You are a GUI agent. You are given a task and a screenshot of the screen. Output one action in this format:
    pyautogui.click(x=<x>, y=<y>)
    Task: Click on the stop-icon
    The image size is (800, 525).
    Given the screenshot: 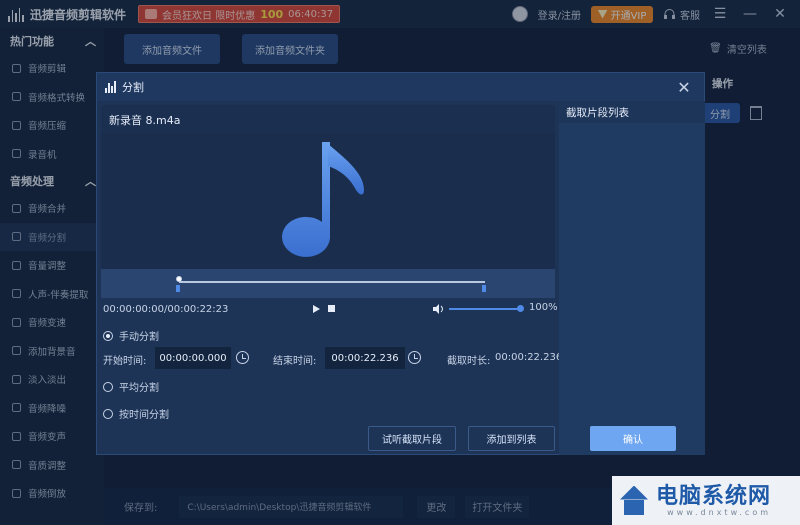 What is the action you would take?
    pyautogui.click(x=331, y=308)
    